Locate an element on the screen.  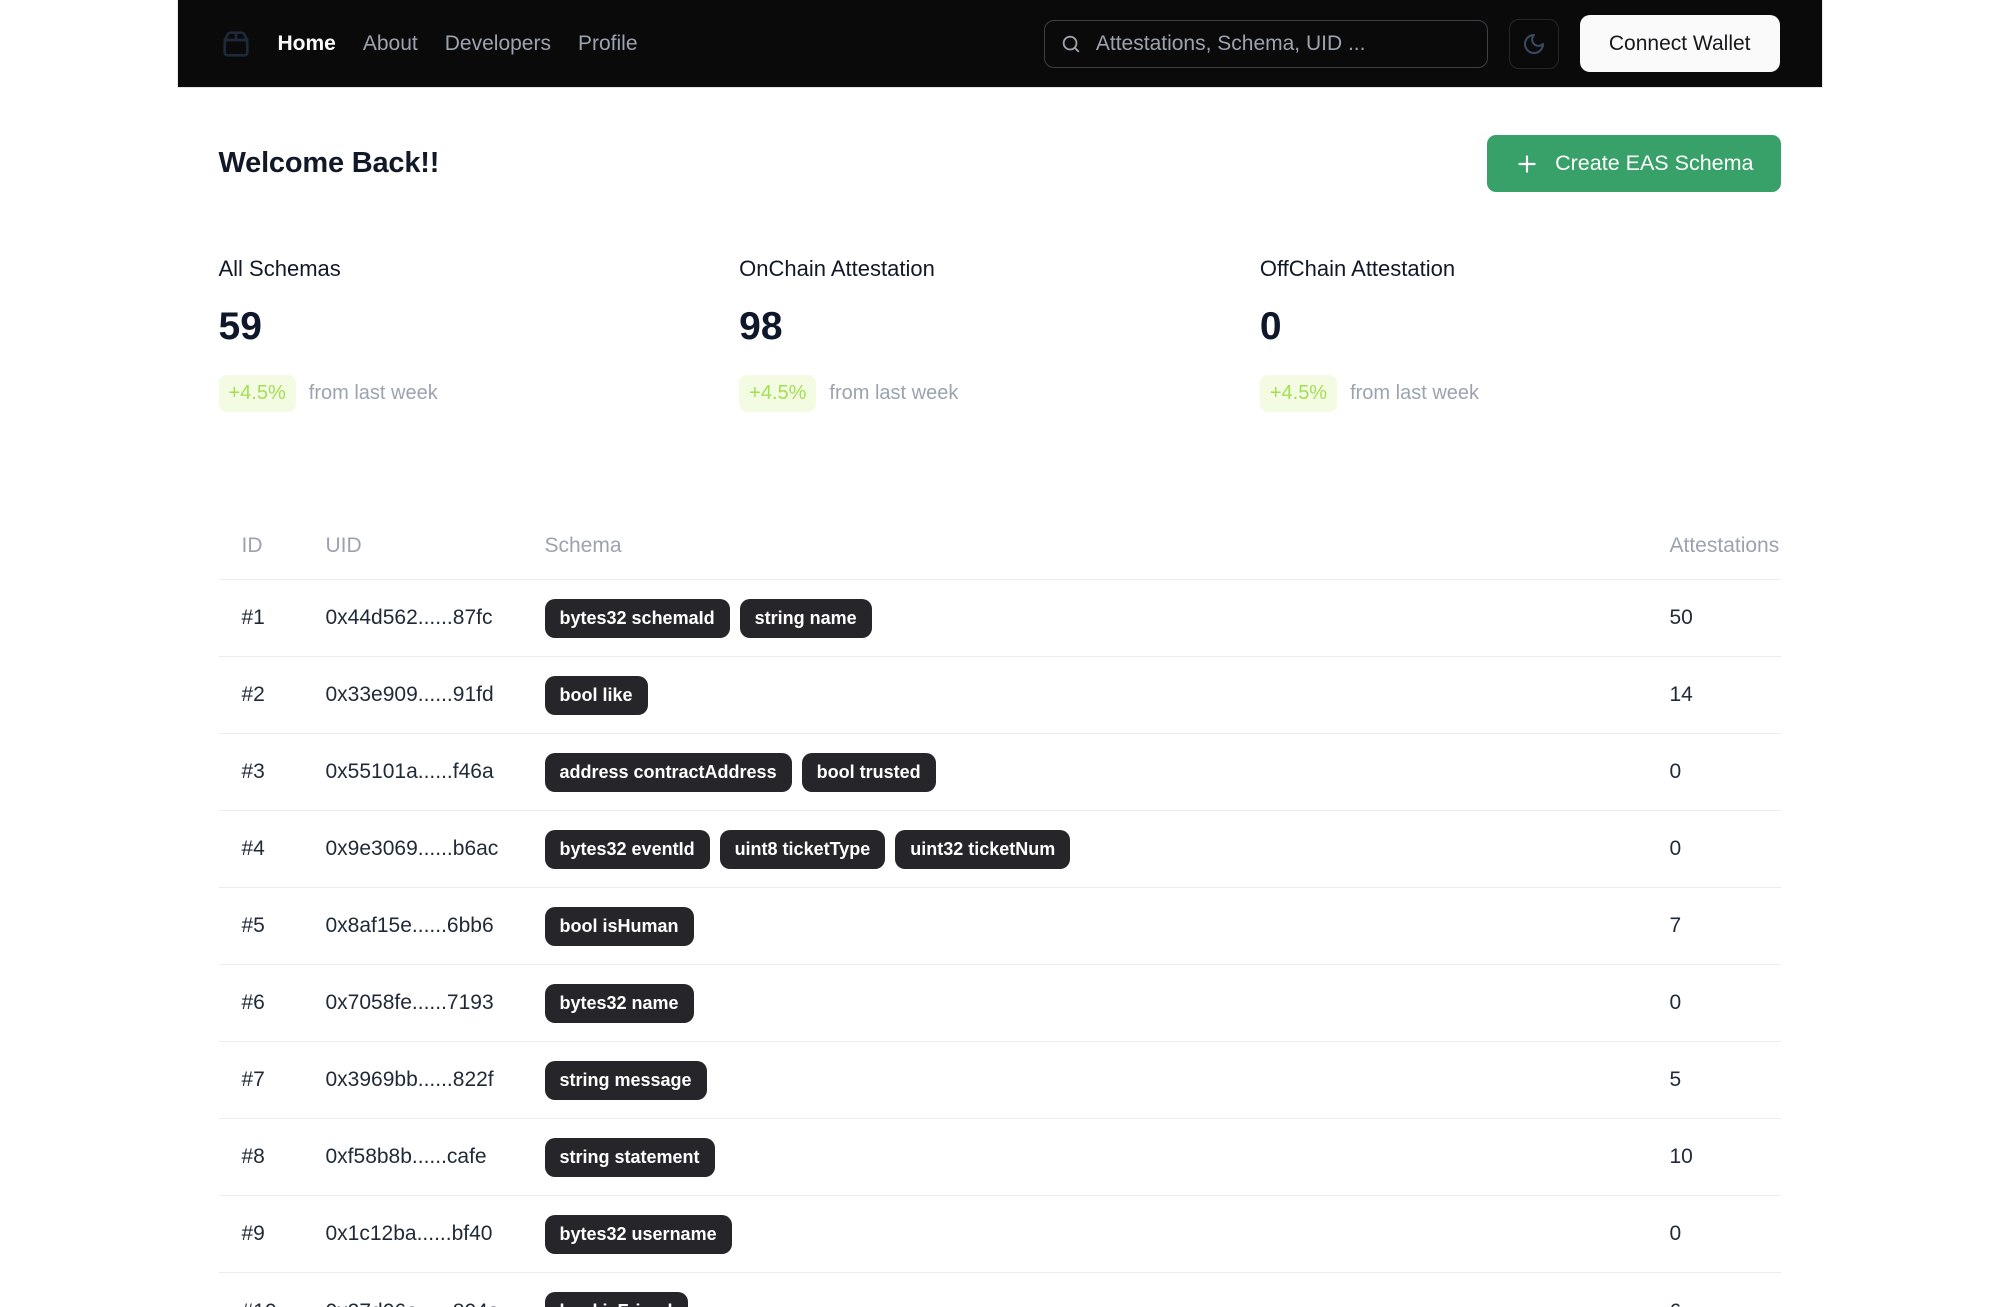
cell-id: #10 is located at coordinates (284, 1303).